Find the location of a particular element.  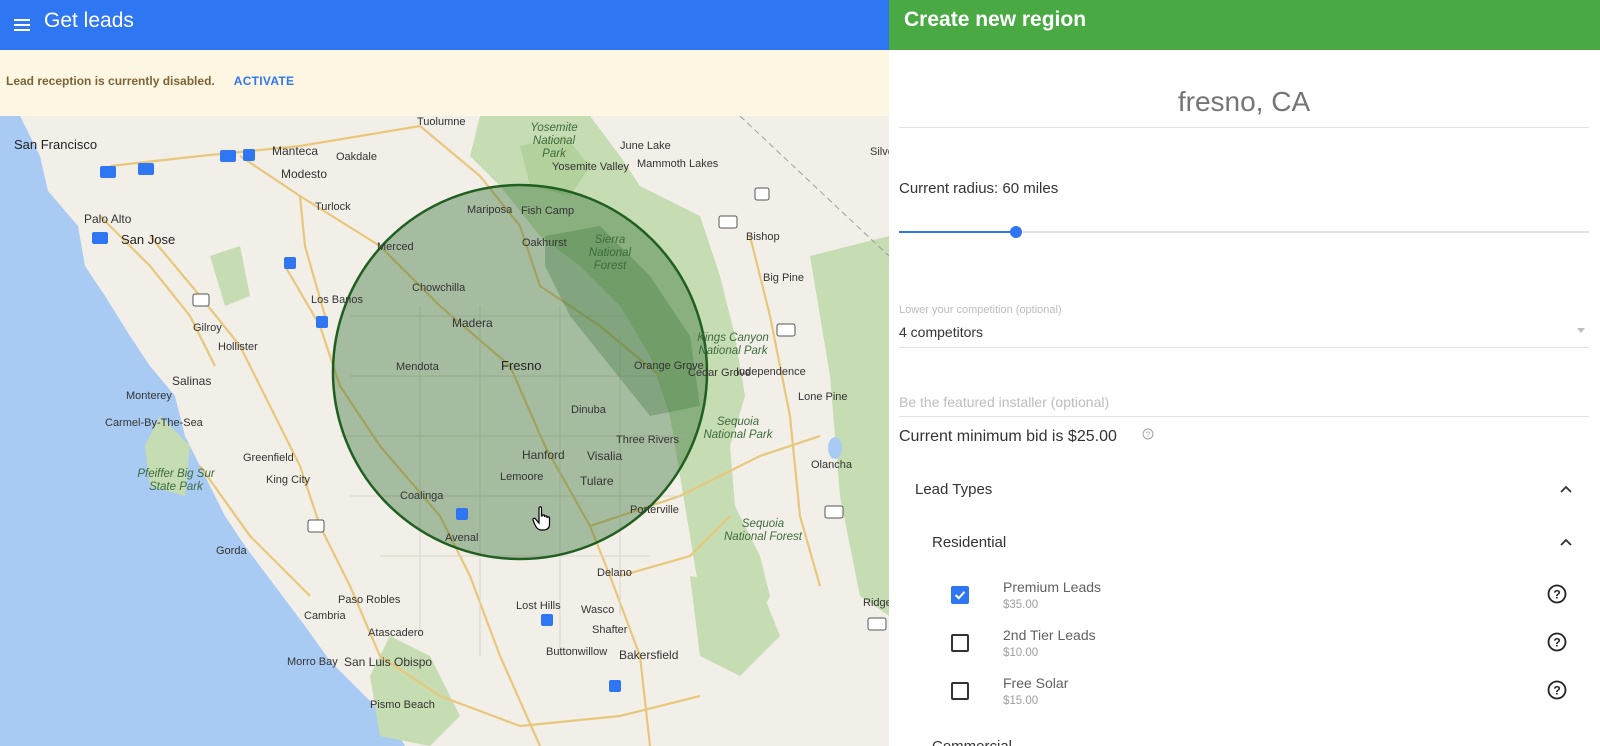

lead-price: $15.00 is located at coordinates (1021, 701).